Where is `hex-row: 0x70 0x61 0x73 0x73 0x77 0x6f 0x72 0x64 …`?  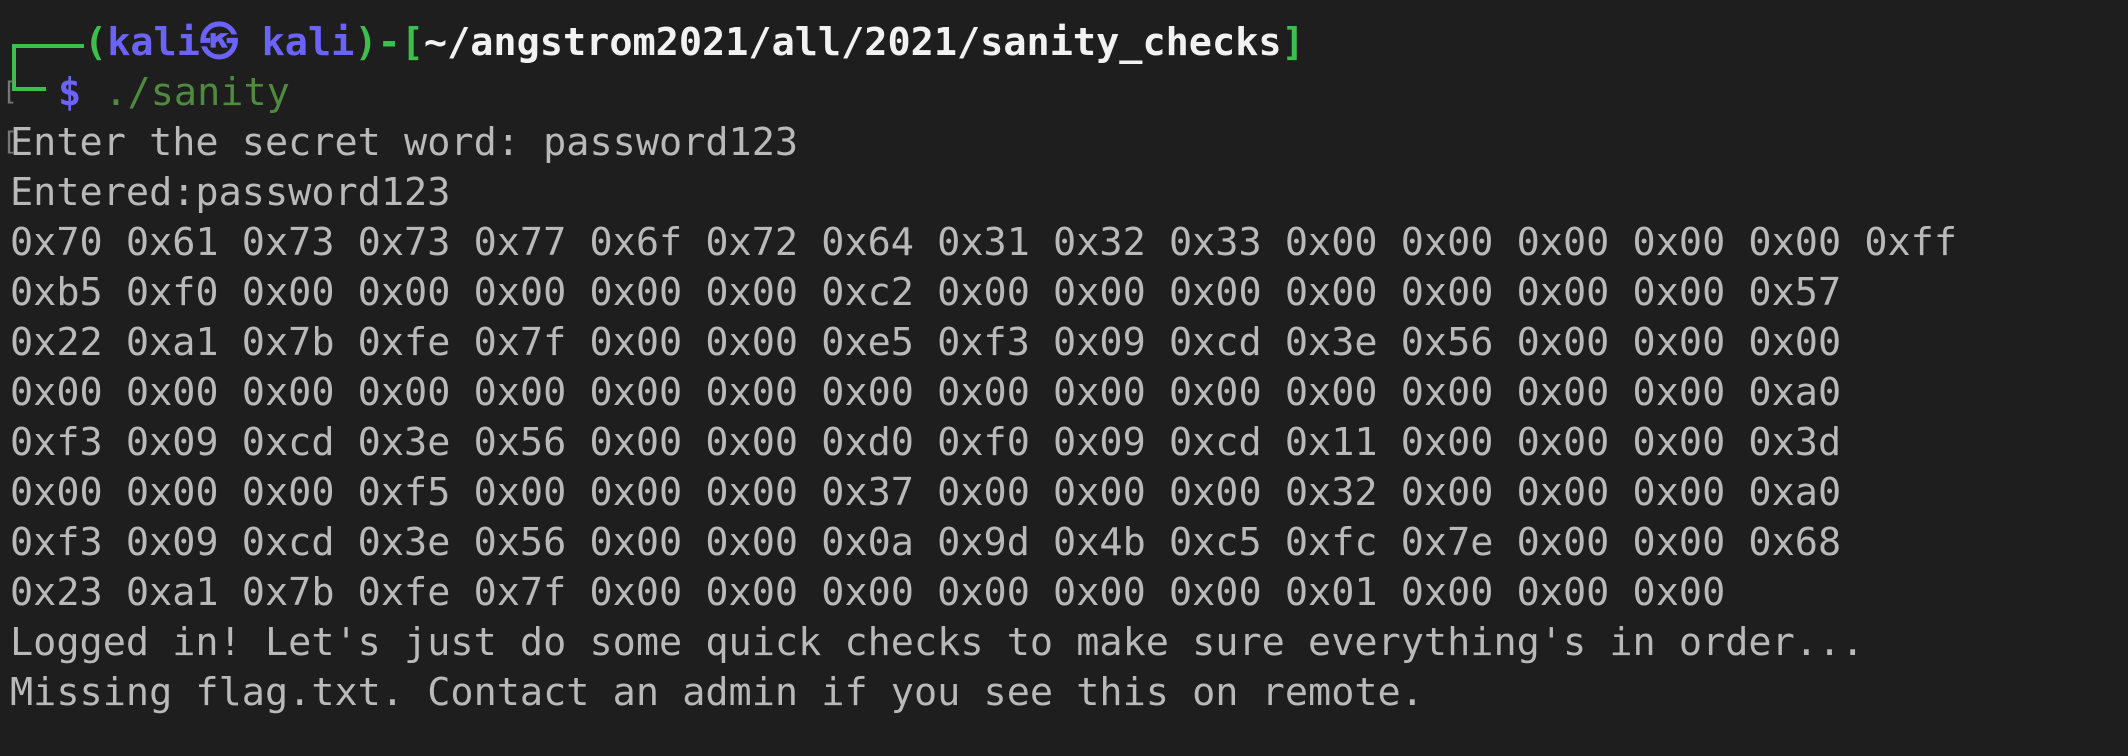
hex-row: 0x70 0x61 0x73 0x73 0x77 0x6f 0x72 0x64 … is located at coordinates (984, 242).